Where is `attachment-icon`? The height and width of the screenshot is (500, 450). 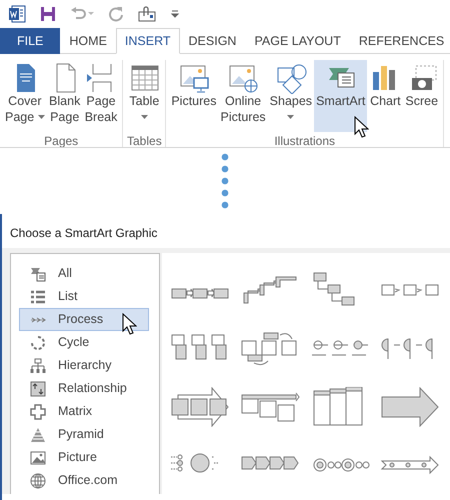
attachment-icon is located at coordinates (147, 14).